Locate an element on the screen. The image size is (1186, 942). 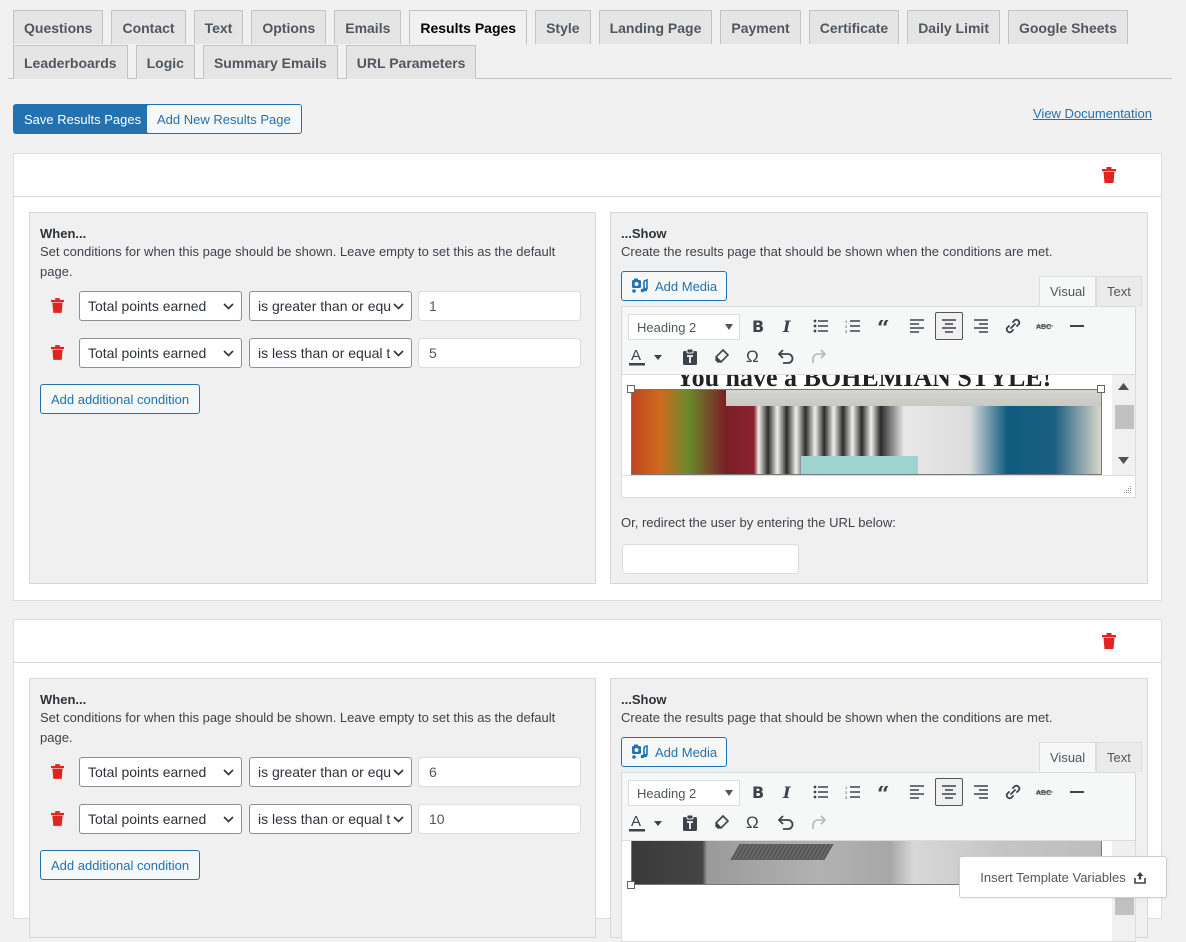
condition-value-input: 10 is located at coordinates (499, 819).